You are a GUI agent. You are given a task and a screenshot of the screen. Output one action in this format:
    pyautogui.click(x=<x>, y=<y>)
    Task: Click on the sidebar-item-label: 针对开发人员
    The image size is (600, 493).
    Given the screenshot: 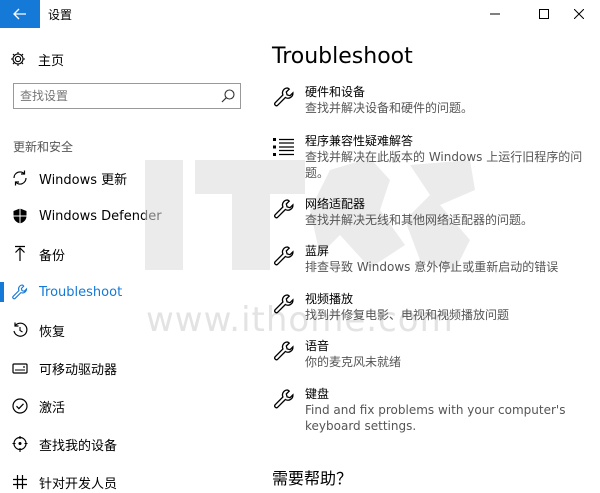 What is the action you would take?
    pyautogui.click(x=78, y=484)
    